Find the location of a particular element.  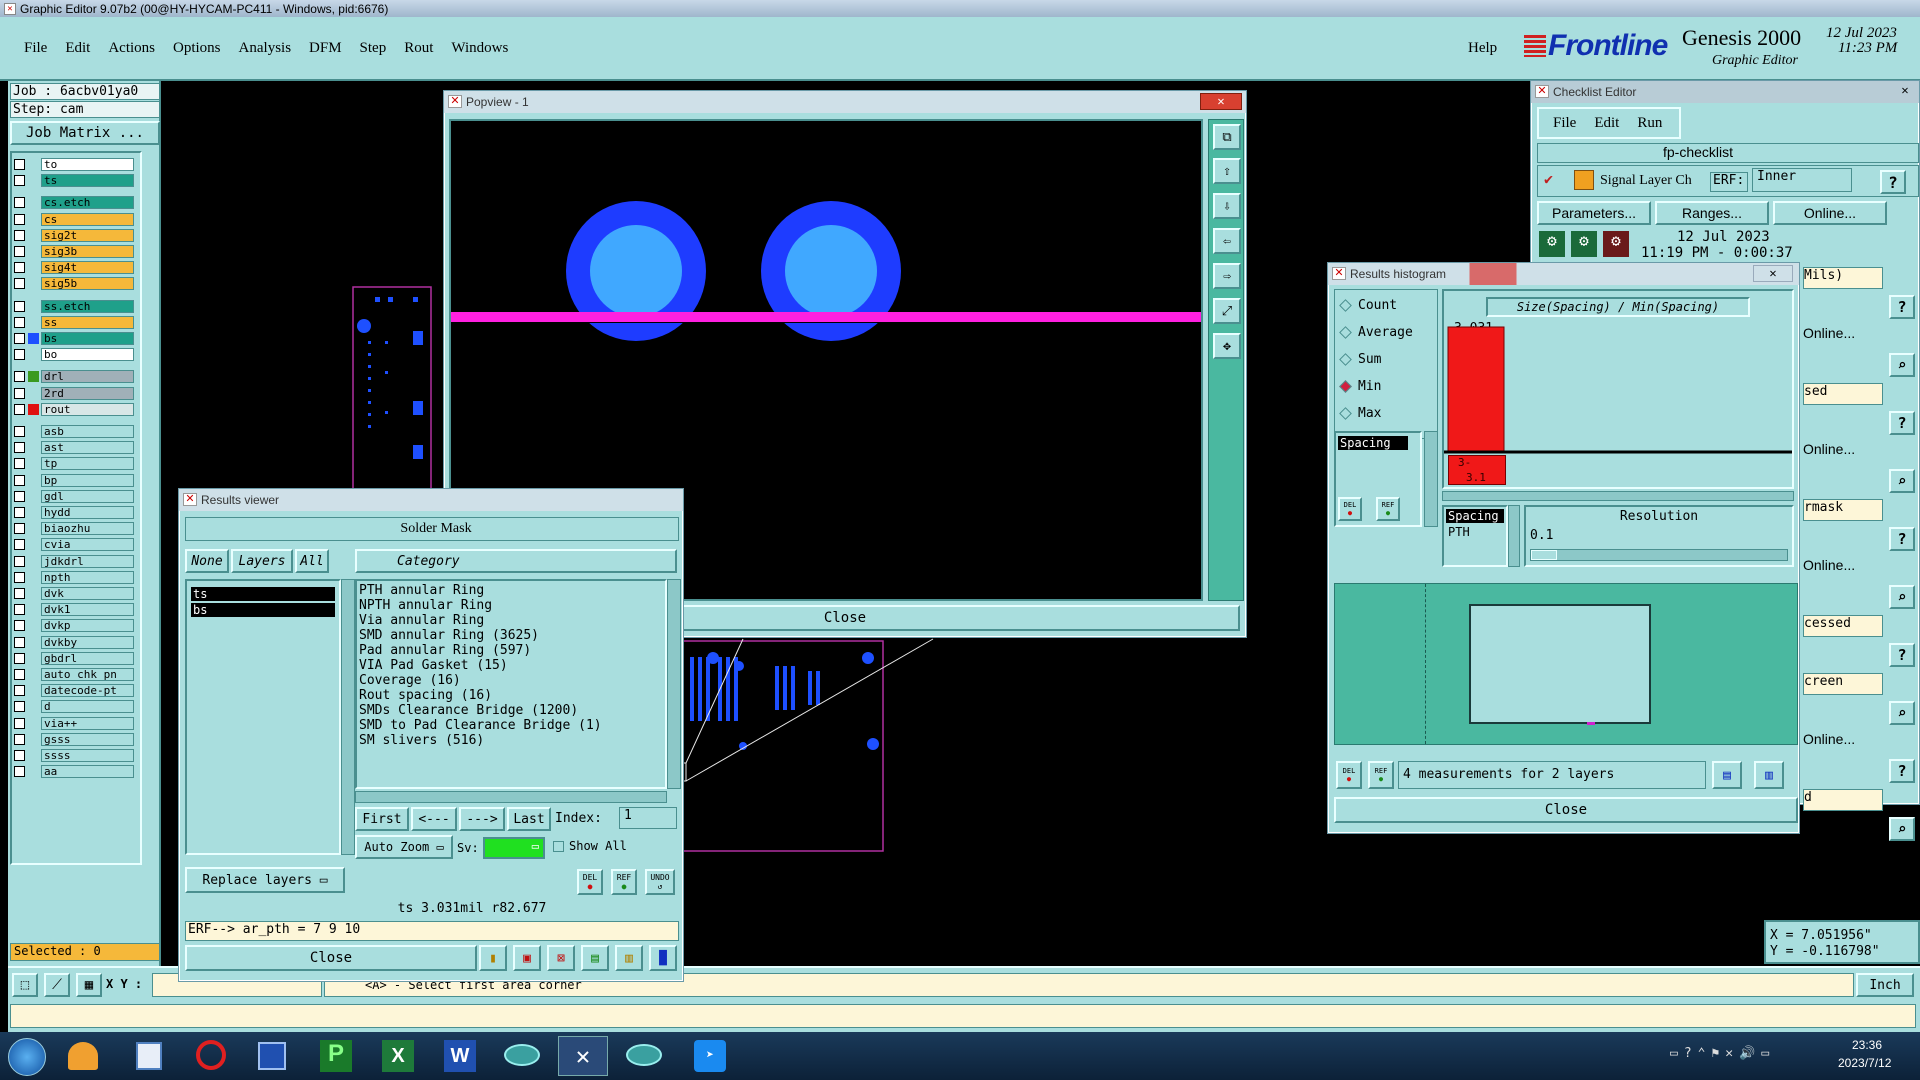

cat-del-button: DEL ● is located at coordinates (1350, 509).